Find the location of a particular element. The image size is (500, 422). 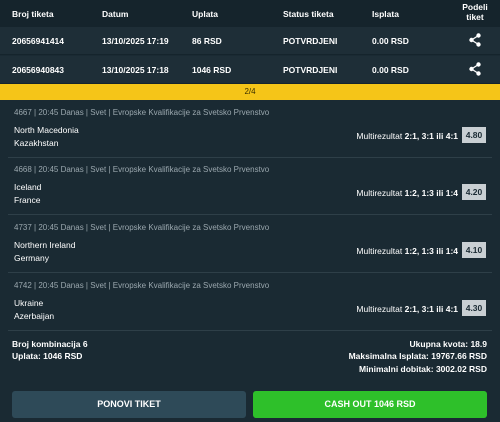

away-team: Germany is located at coordinates (31, 258).